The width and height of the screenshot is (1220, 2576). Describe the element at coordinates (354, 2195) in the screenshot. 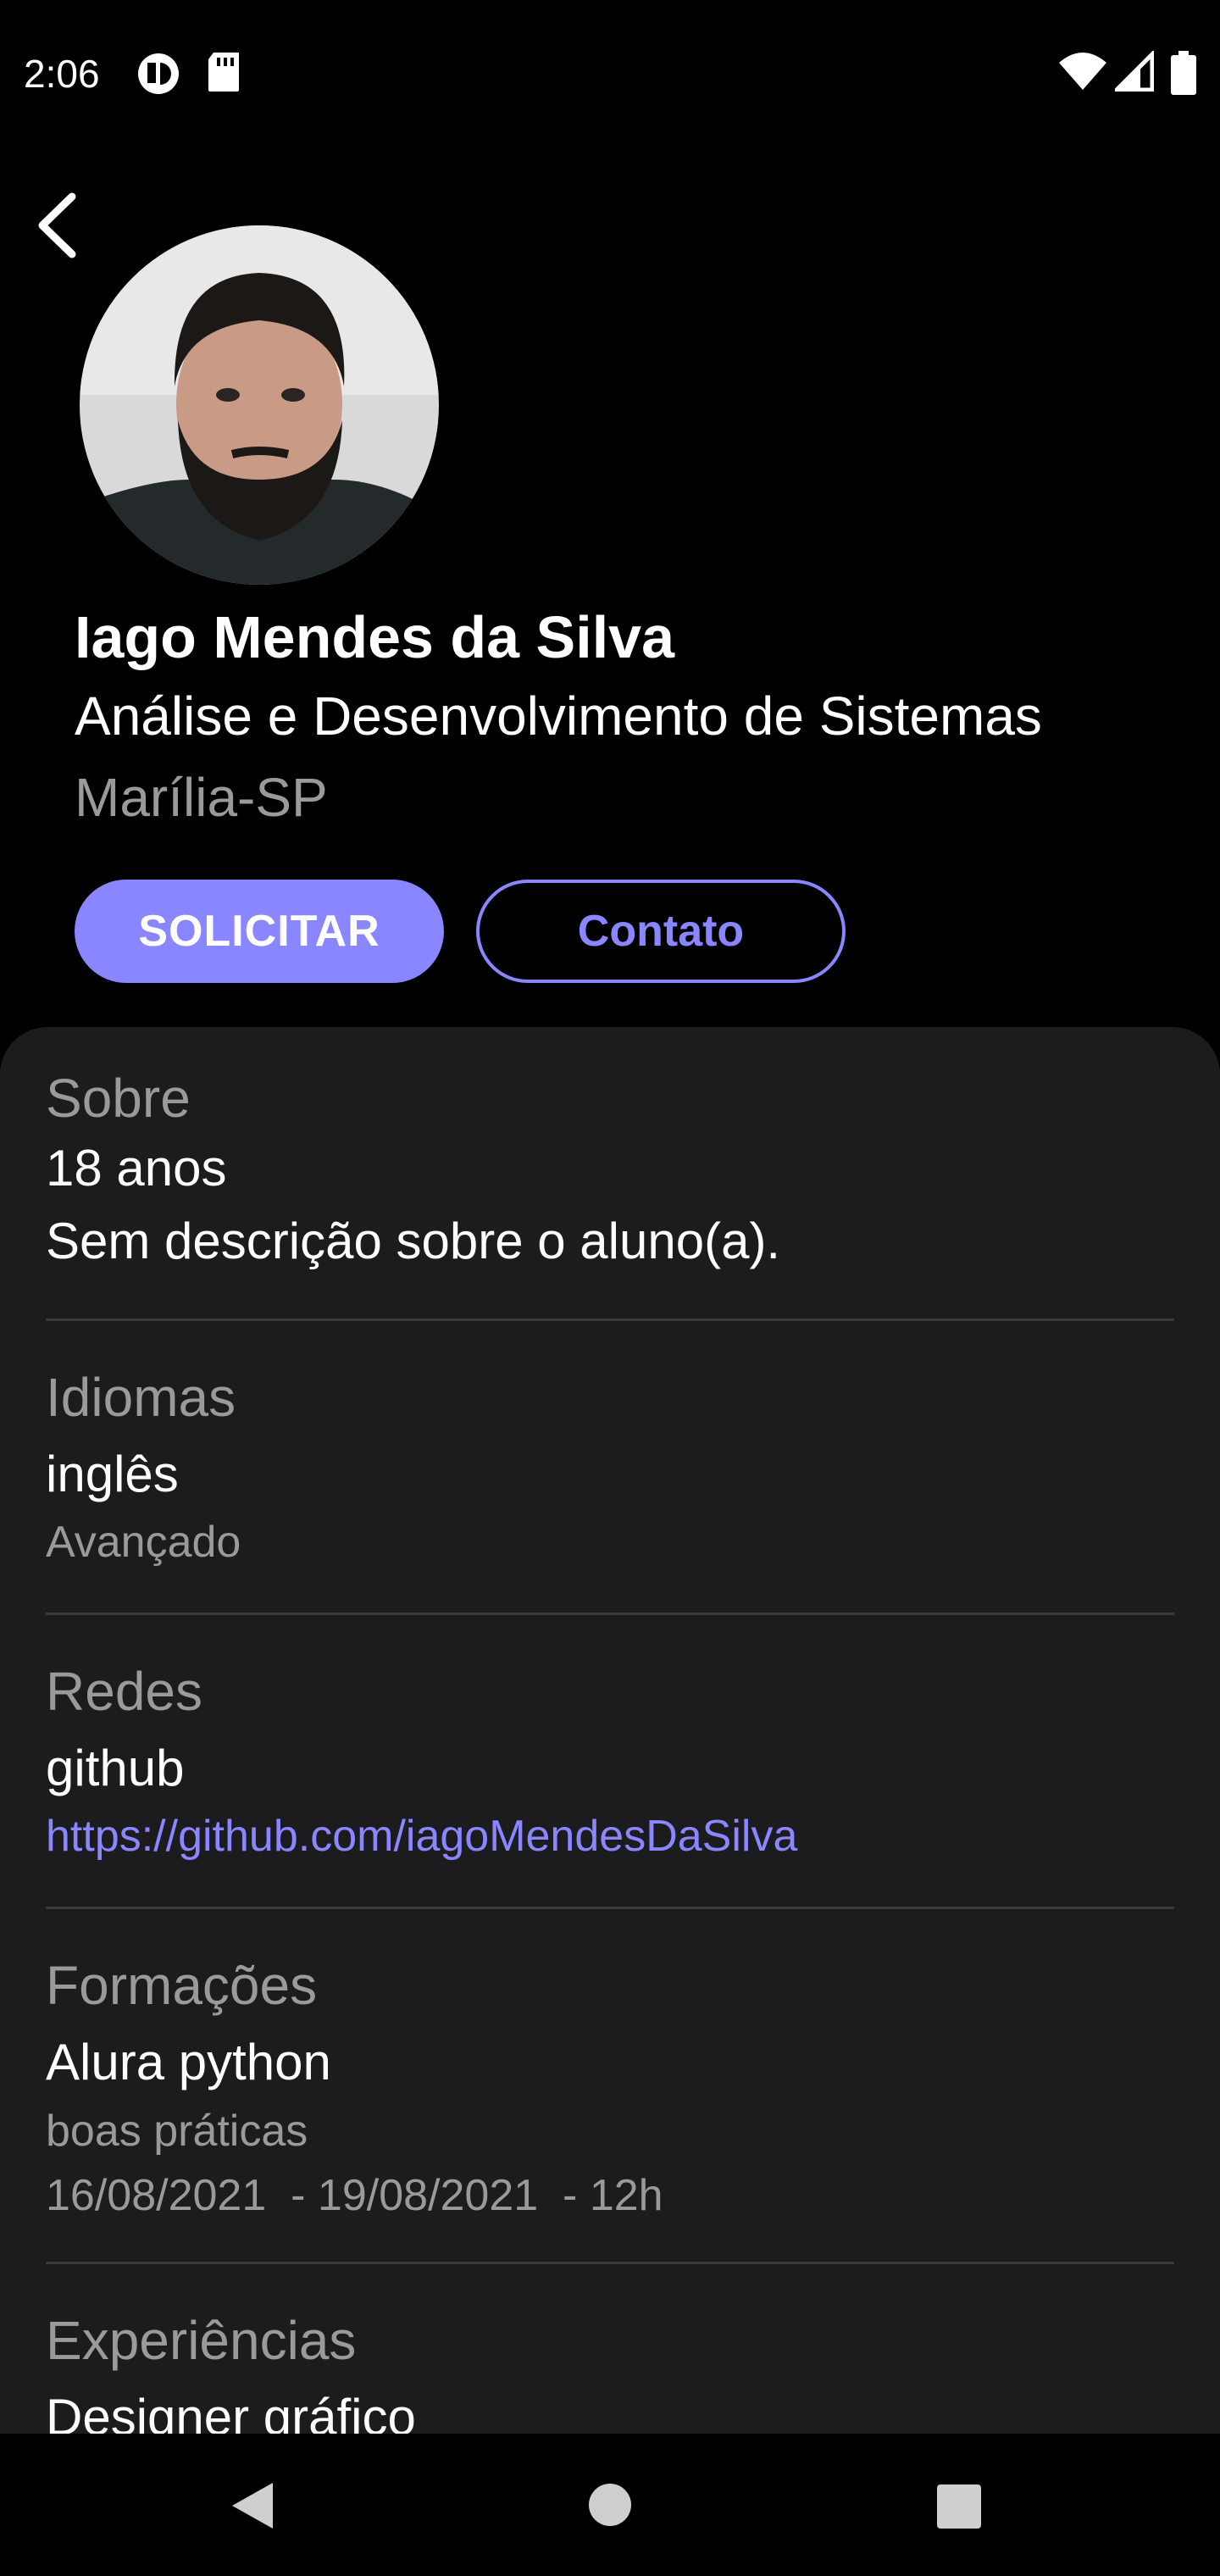

I see `course-period: 16/08/2021 - 19/08/2021 - 12h` at that location.